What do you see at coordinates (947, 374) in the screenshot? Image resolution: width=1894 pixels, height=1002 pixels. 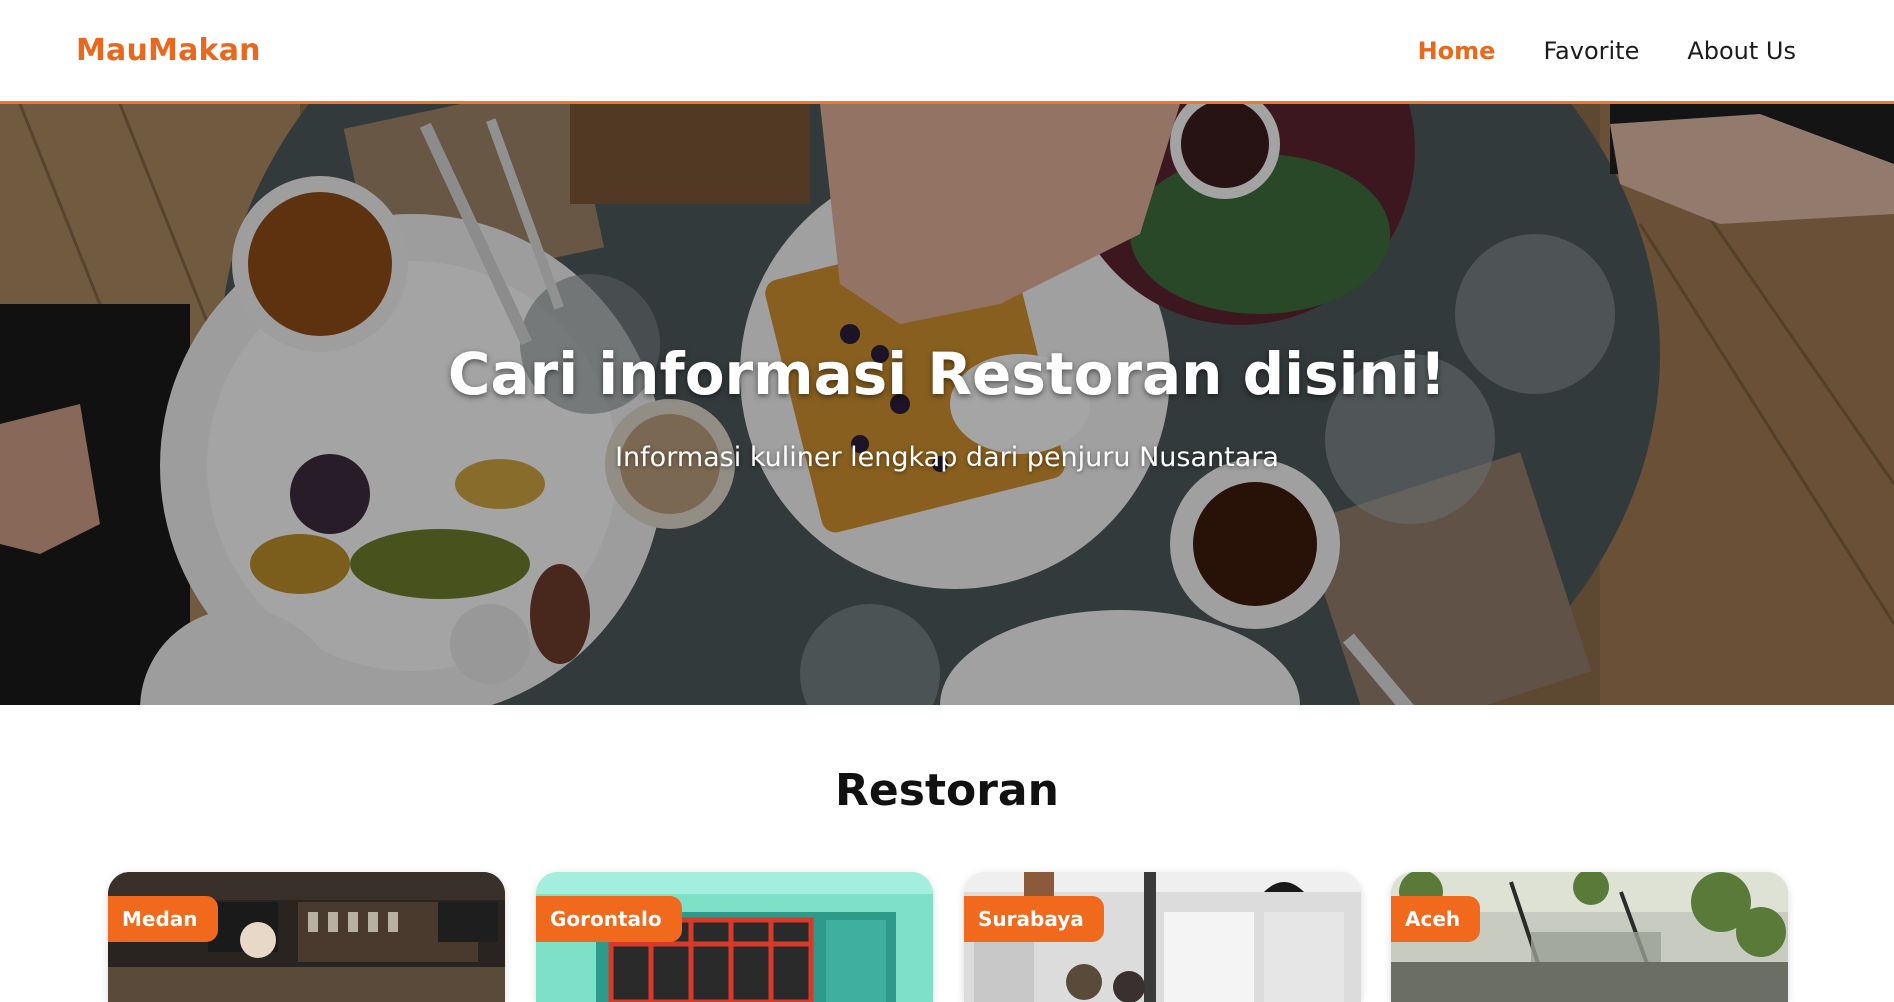 I see `hero-title: Cari informasi Restoran disini!` at bounding box center [947, 374].